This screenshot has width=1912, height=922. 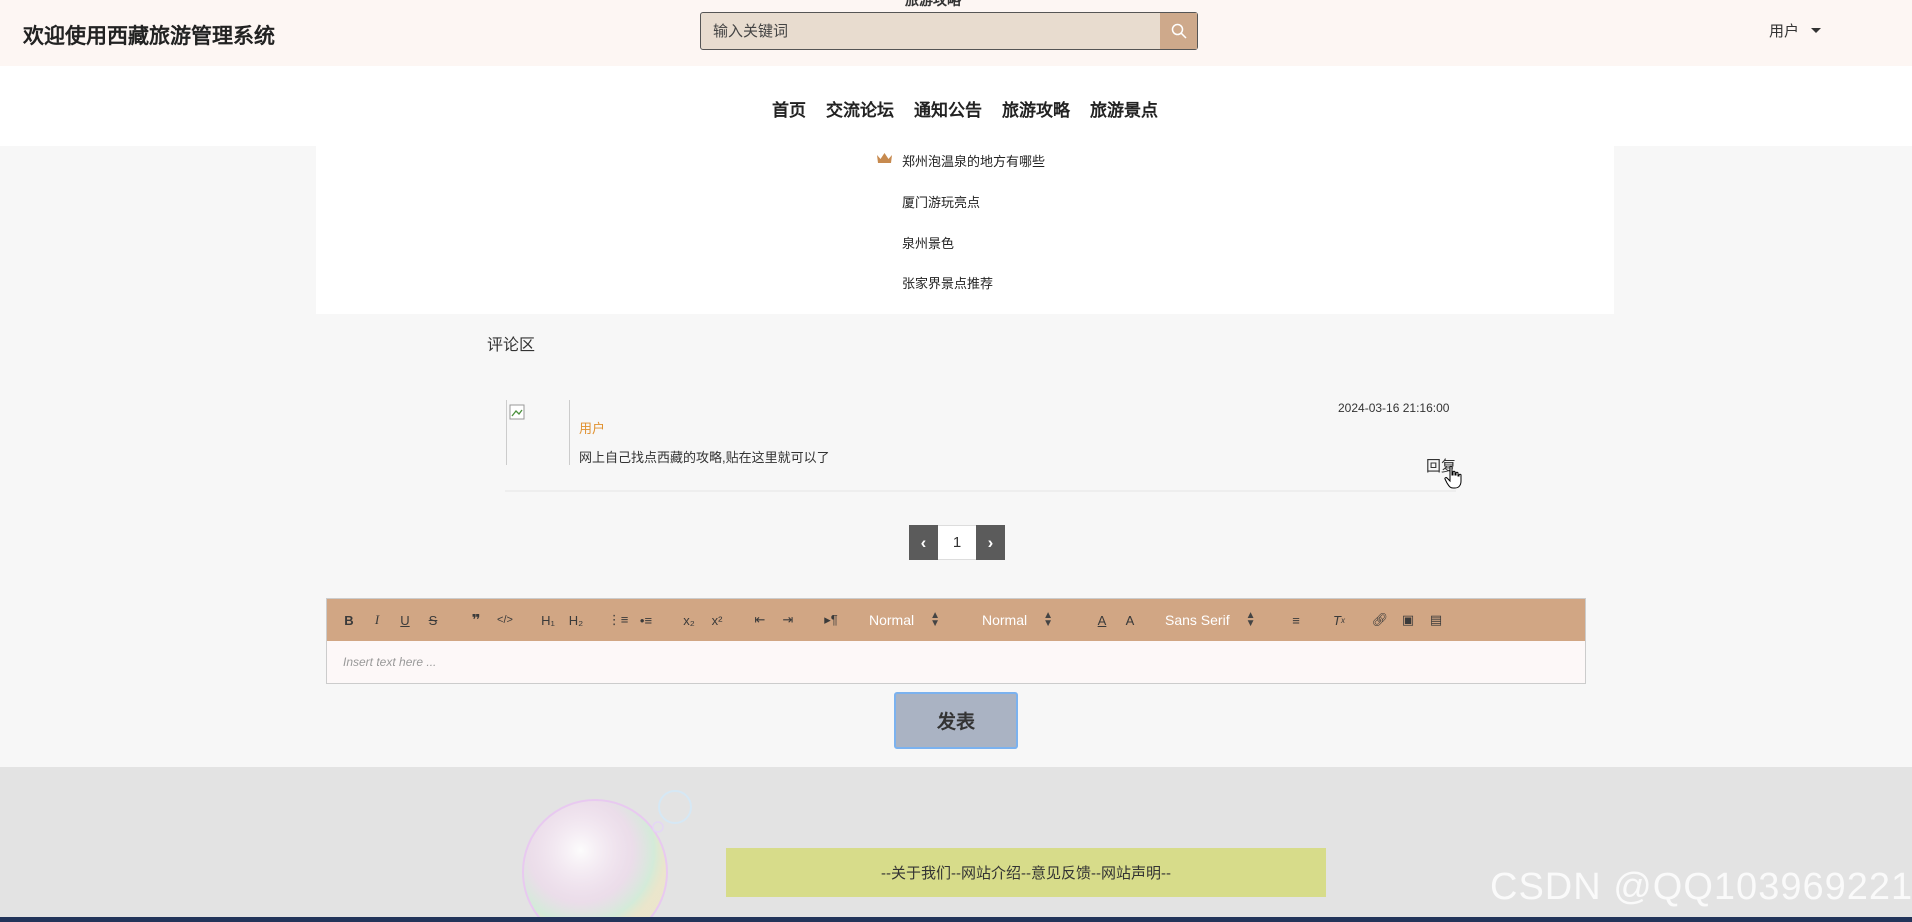 I want to click on page-number-1: 1, so click(x=957, y=542).